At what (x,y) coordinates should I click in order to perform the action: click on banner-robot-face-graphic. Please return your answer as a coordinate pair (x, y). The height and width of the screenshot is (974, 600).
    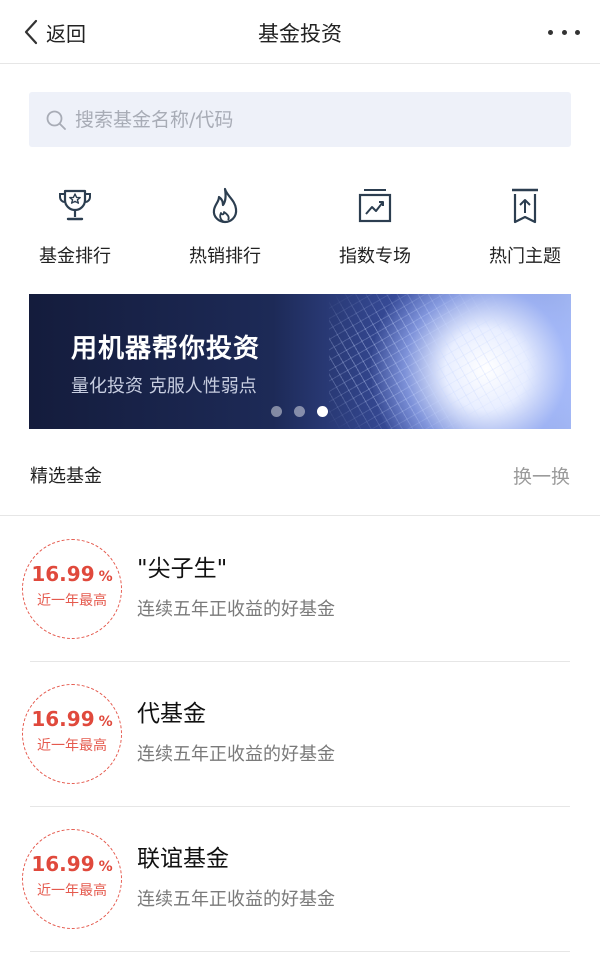
    Looking at the image, I should click on (450, 361).